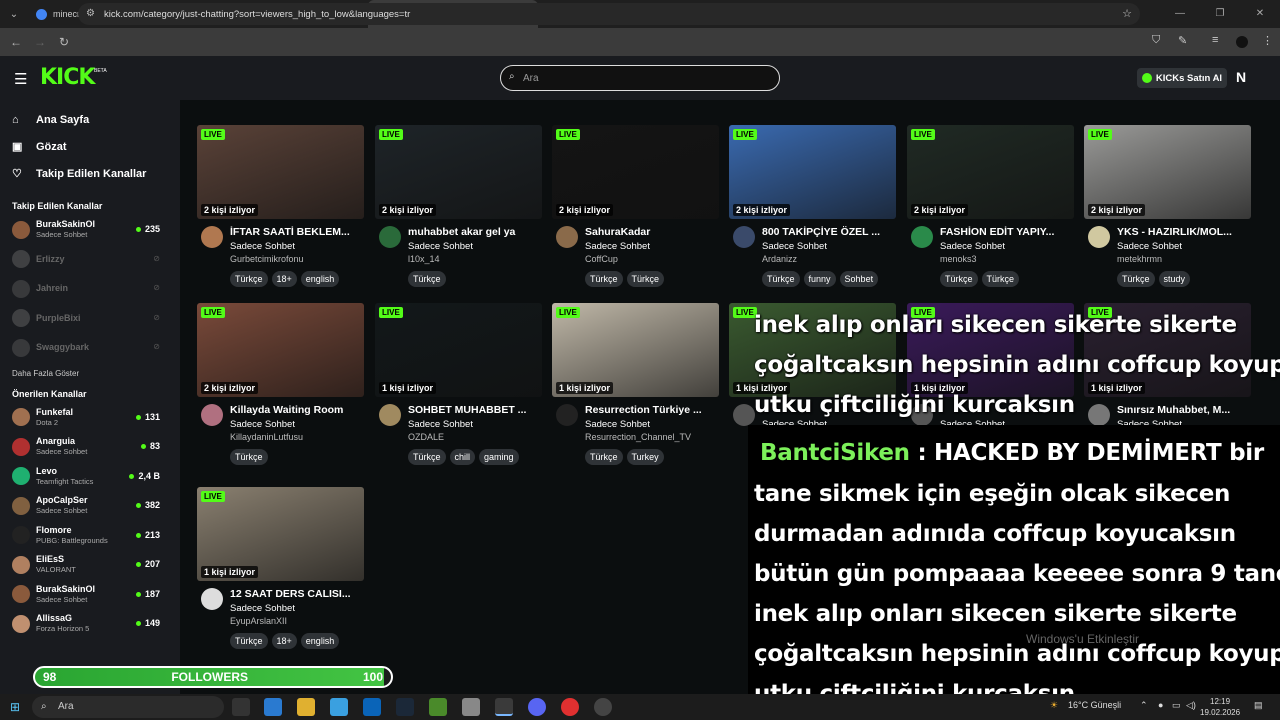  I want to click on mic-icon: ●, so click(1160, 705).